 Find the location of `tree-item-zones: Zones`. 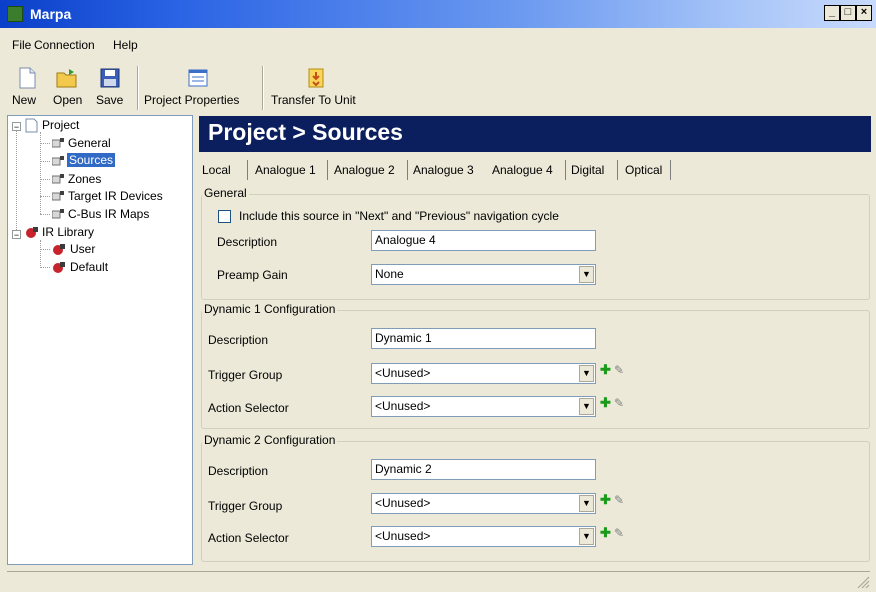

tree-item-zones: Zones is located at coordinates (84, 179).